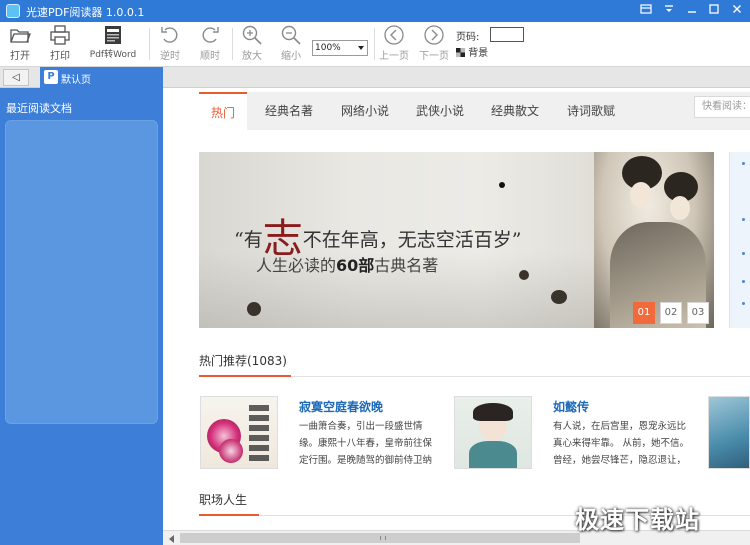  Describe the element at coordinates (394, 56) in the screenshot. I see `prev-page-label: 上一页` at that location.